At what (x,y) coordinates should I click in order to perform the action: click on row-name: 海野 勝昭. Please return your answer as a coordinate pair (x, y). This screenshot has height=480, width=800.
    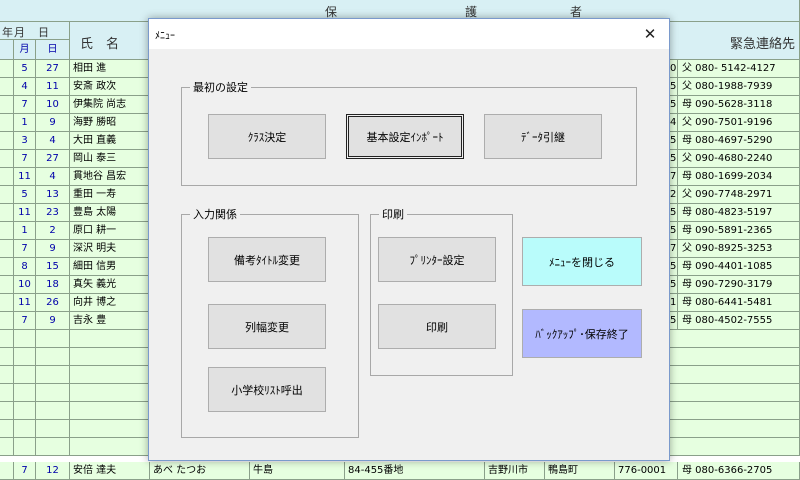
    Looking at the image, I should click on (110, 123).